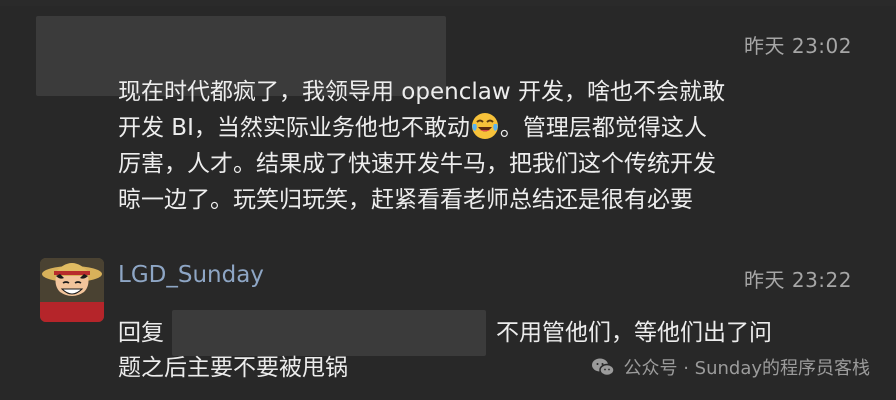  Describe the element at coordinates (191, 275) in the screenshot. I see `sender-name: LGD_Sunday` at that location.